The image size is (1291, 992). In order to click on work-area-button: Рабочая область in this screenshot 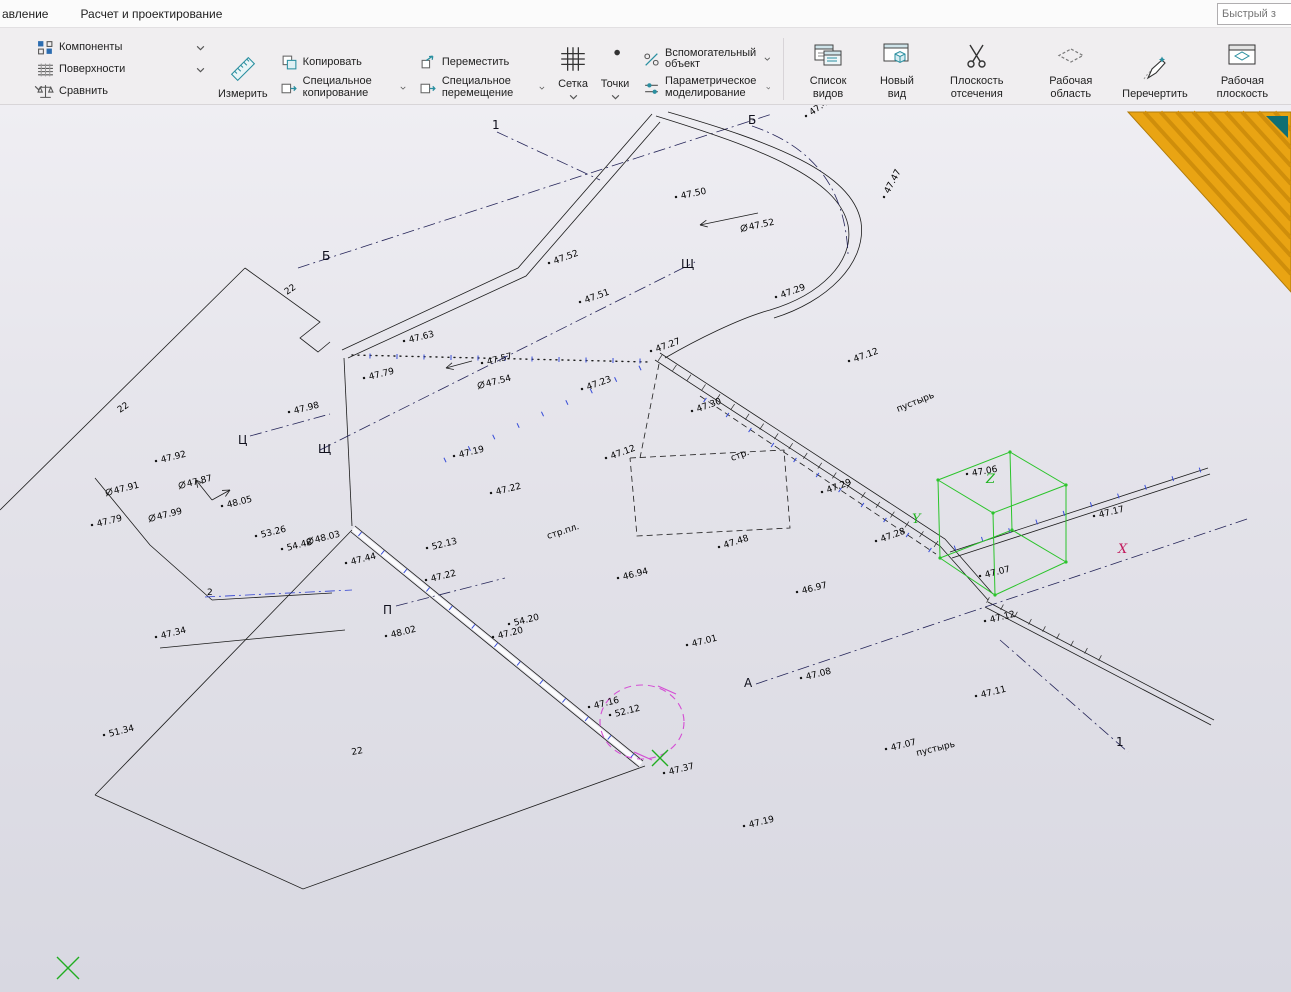, I will do `click(1070, 68)`.